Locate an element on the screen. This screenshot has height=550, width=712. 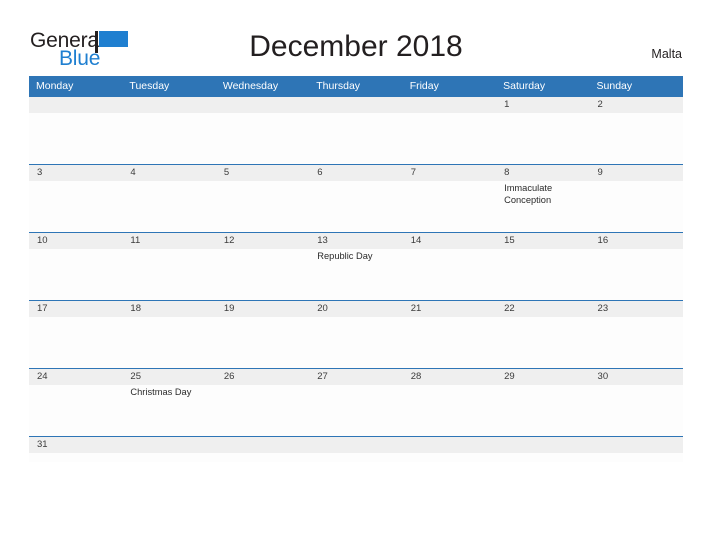
page-header: General Blue December 2018 Malta is located at coordinates (356, 38).